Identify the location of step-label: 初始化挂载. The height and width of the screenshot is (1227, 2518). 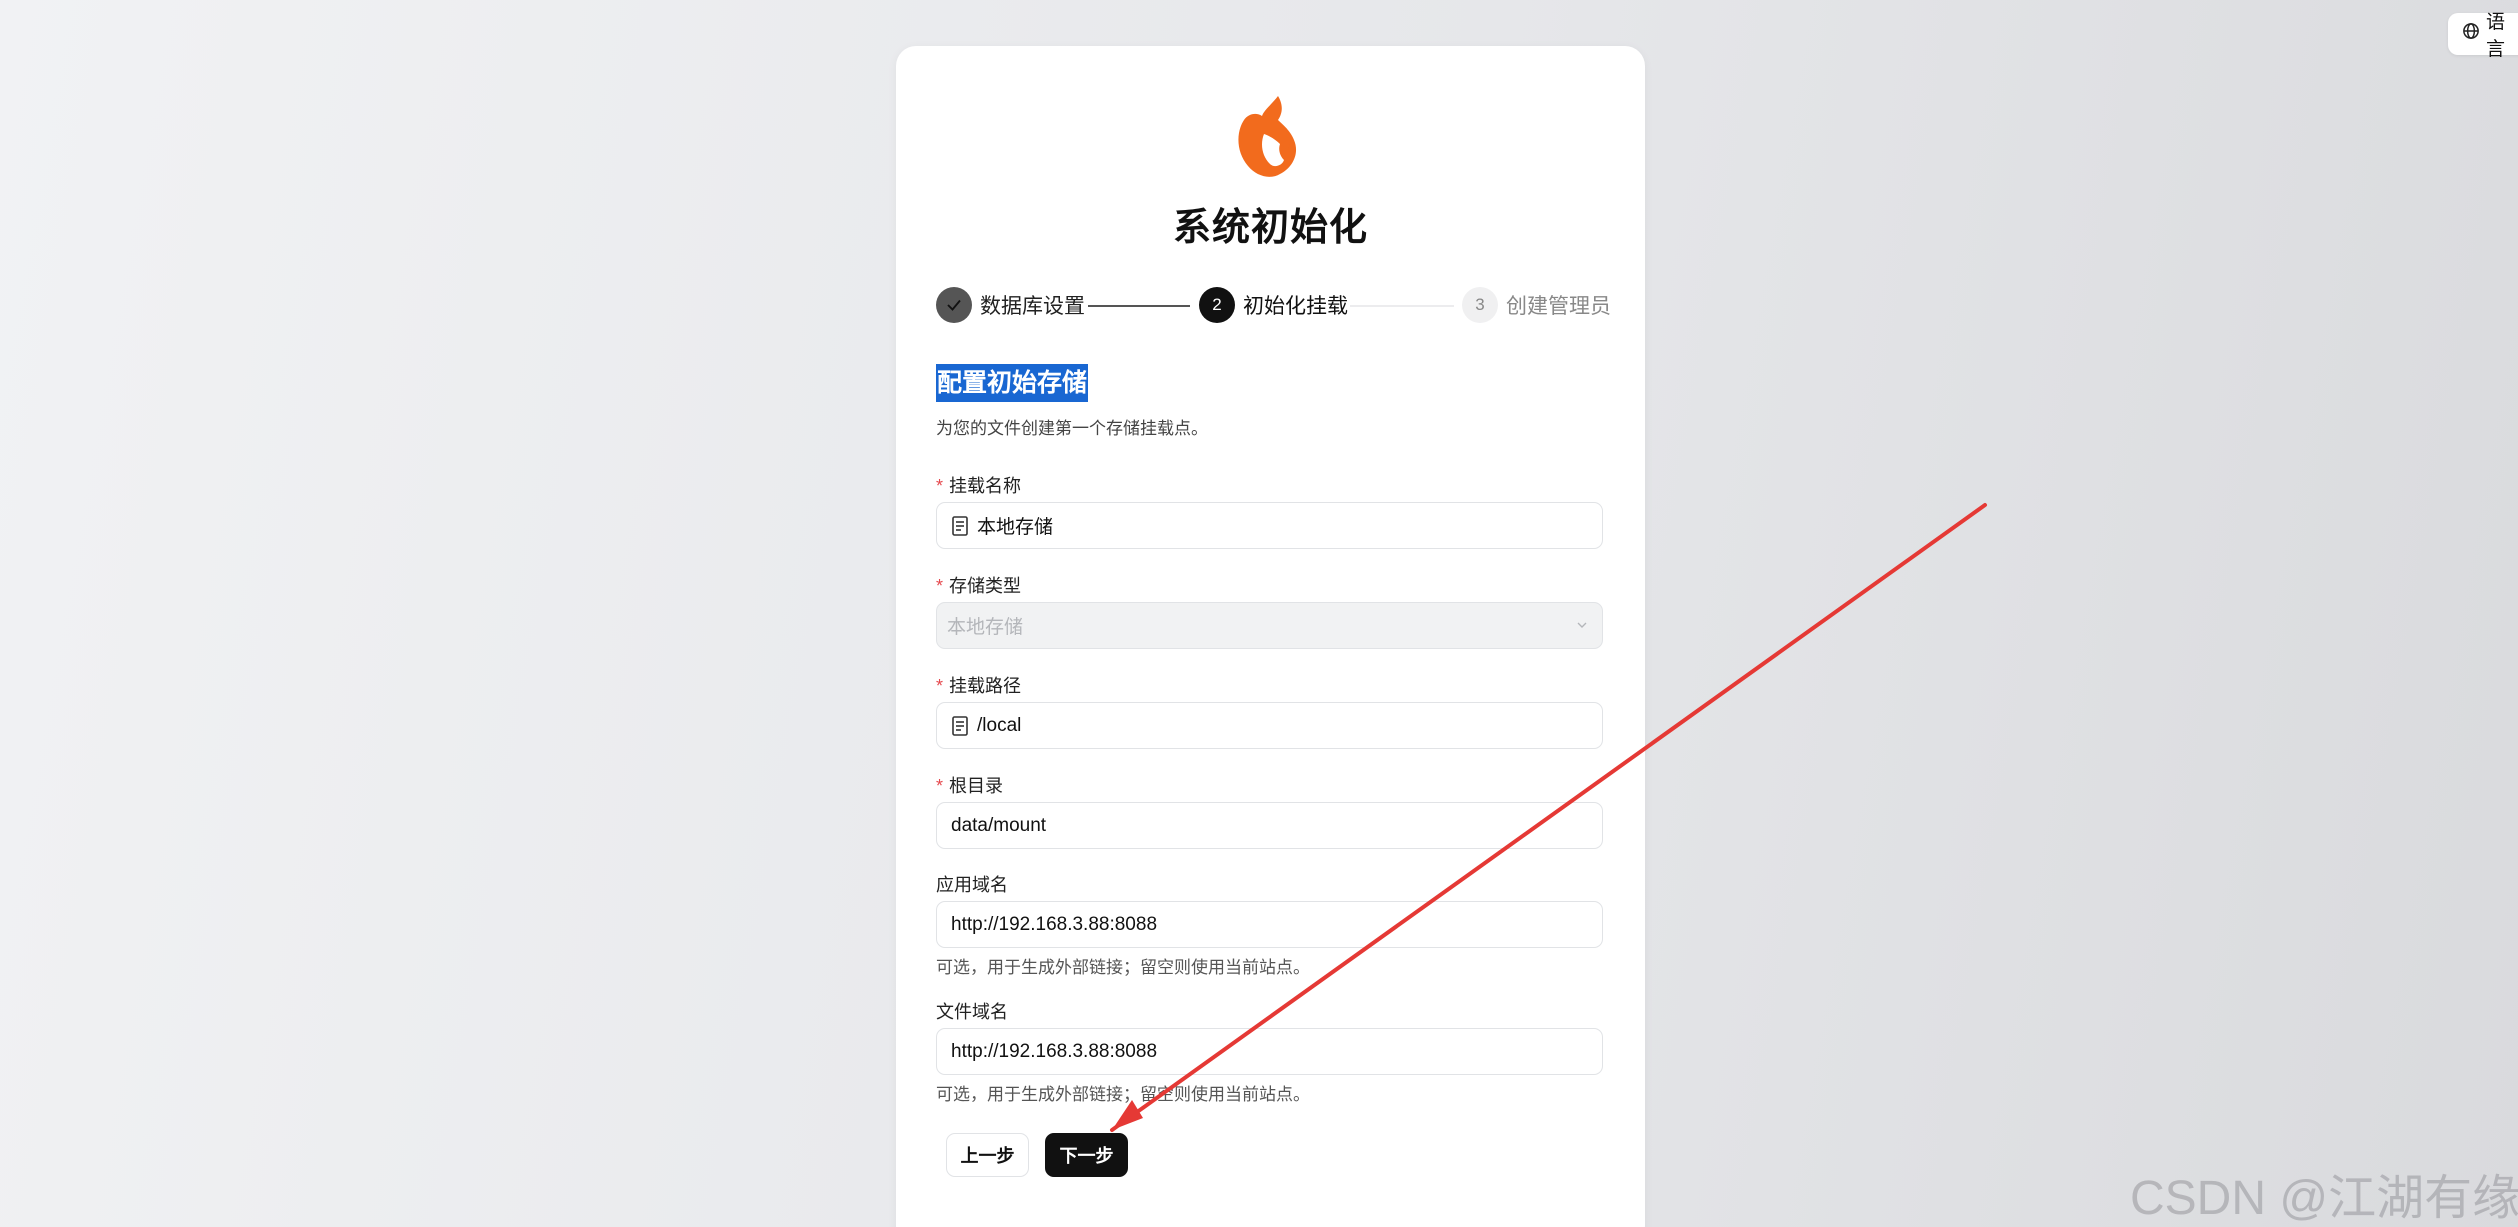
(1295, 306).